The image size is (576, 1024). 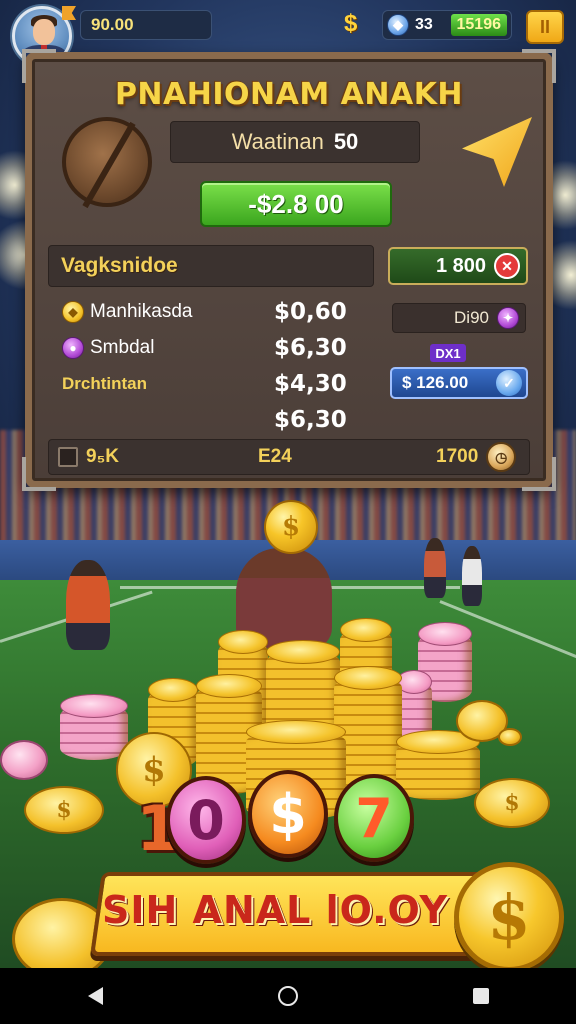 I want to click on footer-right-value: 1700, so click(x=457, y=456).